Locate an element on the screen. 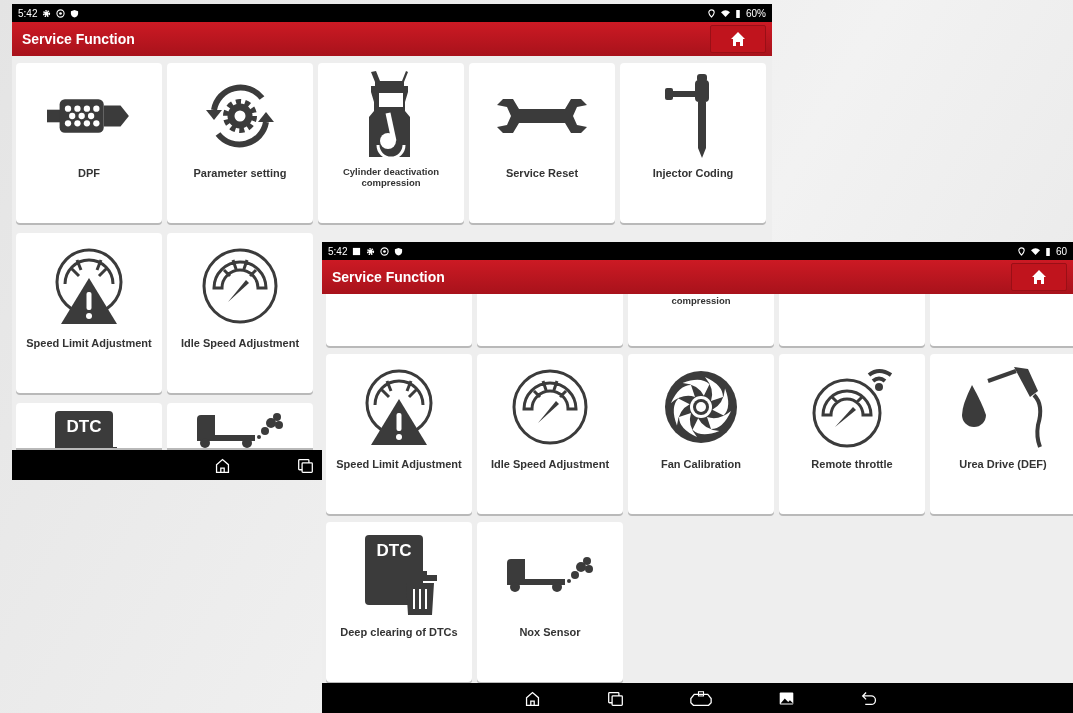 The height and width of the screenshot is (713, 1073). function-tile: Cylinder deactivation compression is located at coordinates (391, 143).